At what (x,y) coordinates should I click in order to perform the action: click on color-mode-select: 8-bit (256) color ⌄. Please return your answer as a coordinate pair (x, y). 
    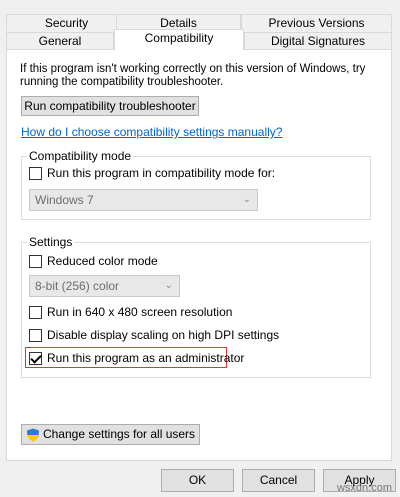
    Looking at the image, I should click on (104, 286).